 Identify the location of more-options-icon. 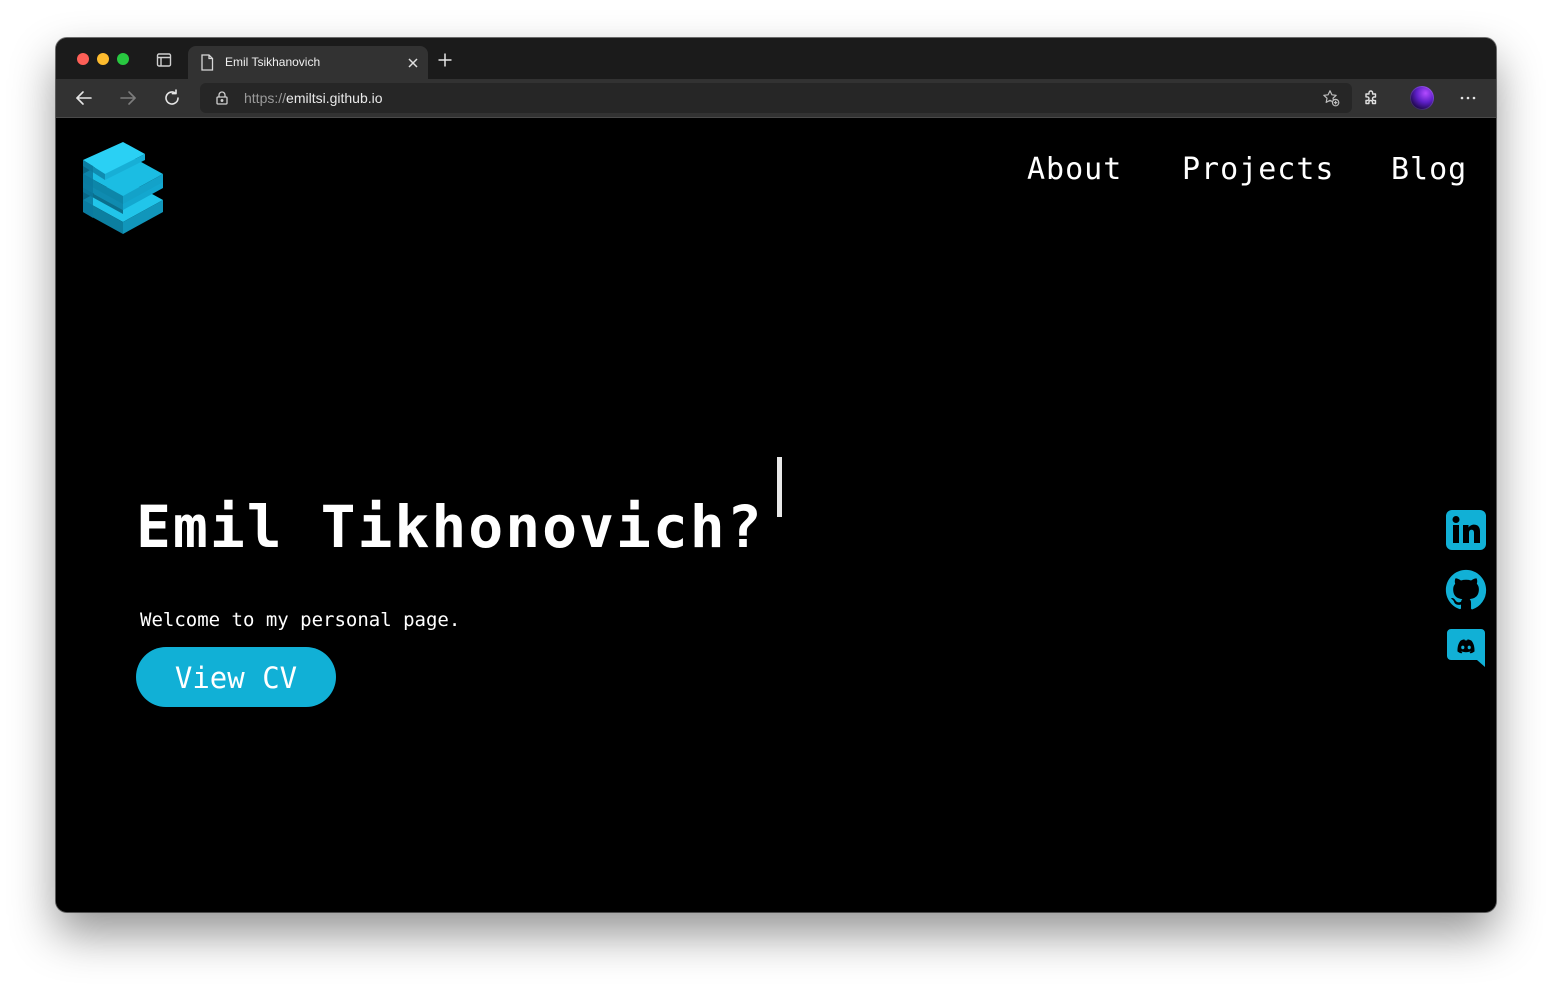
(1468, 98).